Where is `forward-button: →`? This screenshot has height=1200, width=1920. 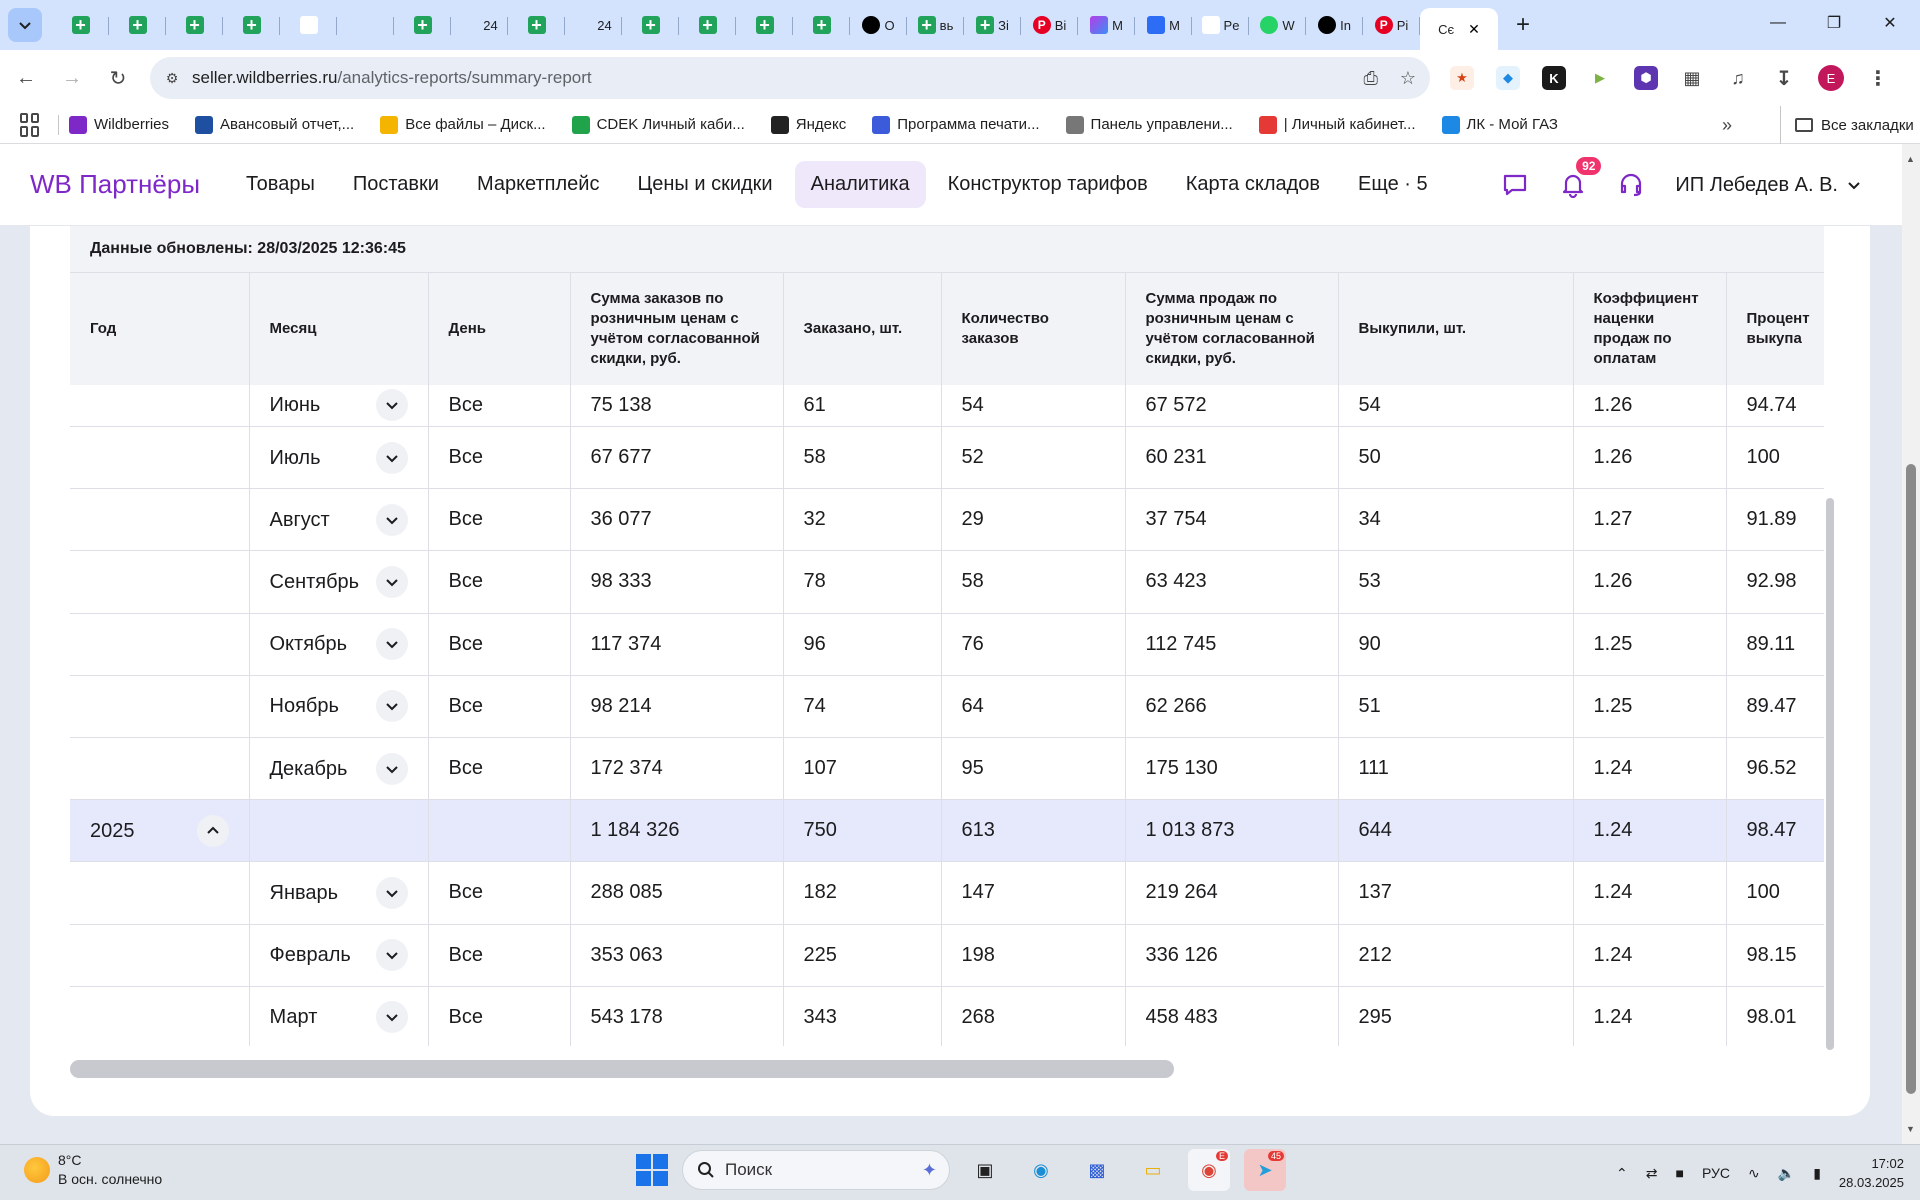
forward-button: → is located at coordinates (72, 78).